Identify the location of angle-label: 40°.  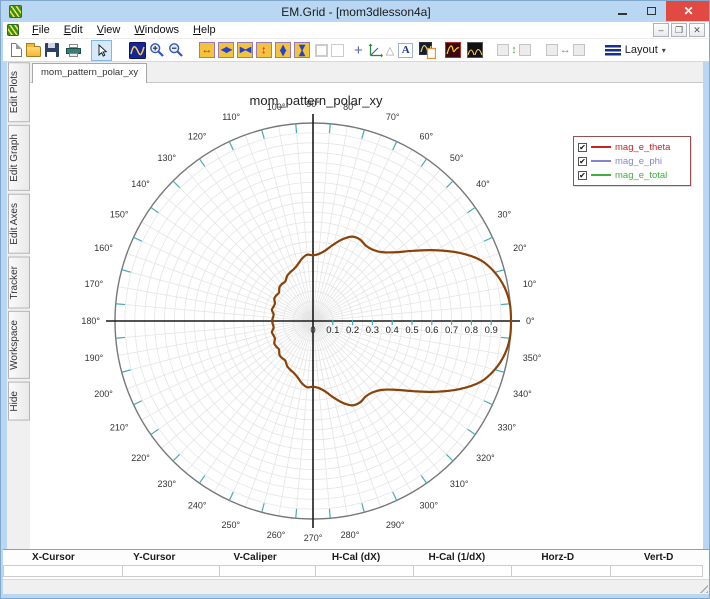
(483, 184).